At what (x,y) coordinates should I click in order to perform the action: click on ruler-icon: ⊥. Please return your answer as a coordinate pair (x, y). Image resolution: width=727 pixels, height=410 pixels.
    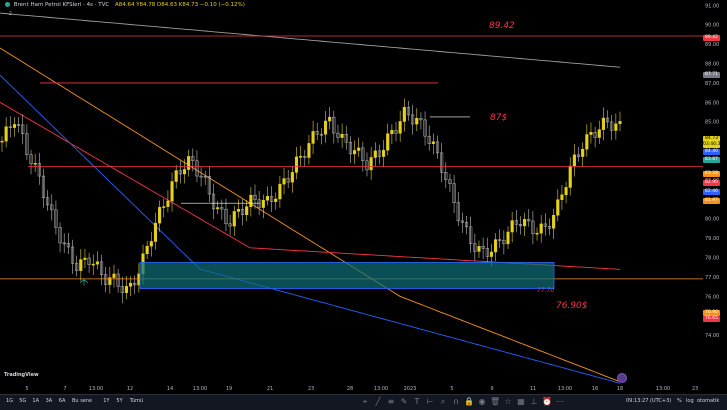
    Looking at the image, I should click on (534, 402).